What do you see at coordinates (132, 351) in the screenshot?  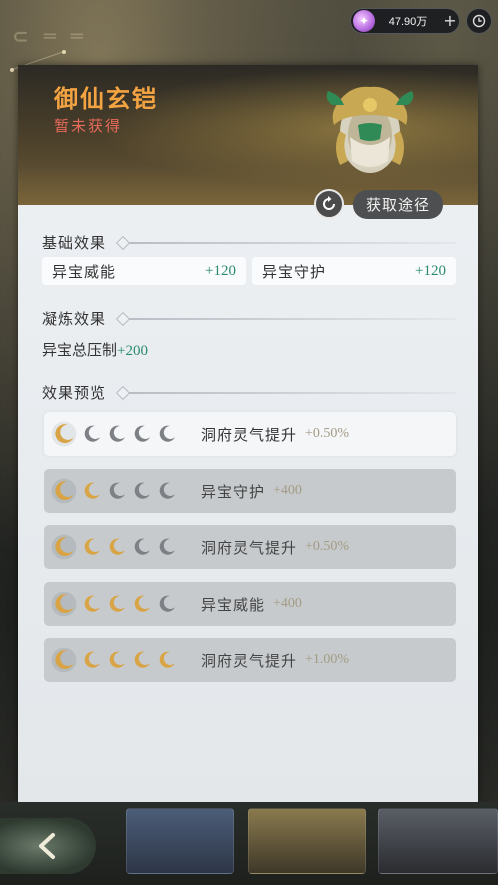 I see `refine-value: +200` at bounding box center [132, 351].